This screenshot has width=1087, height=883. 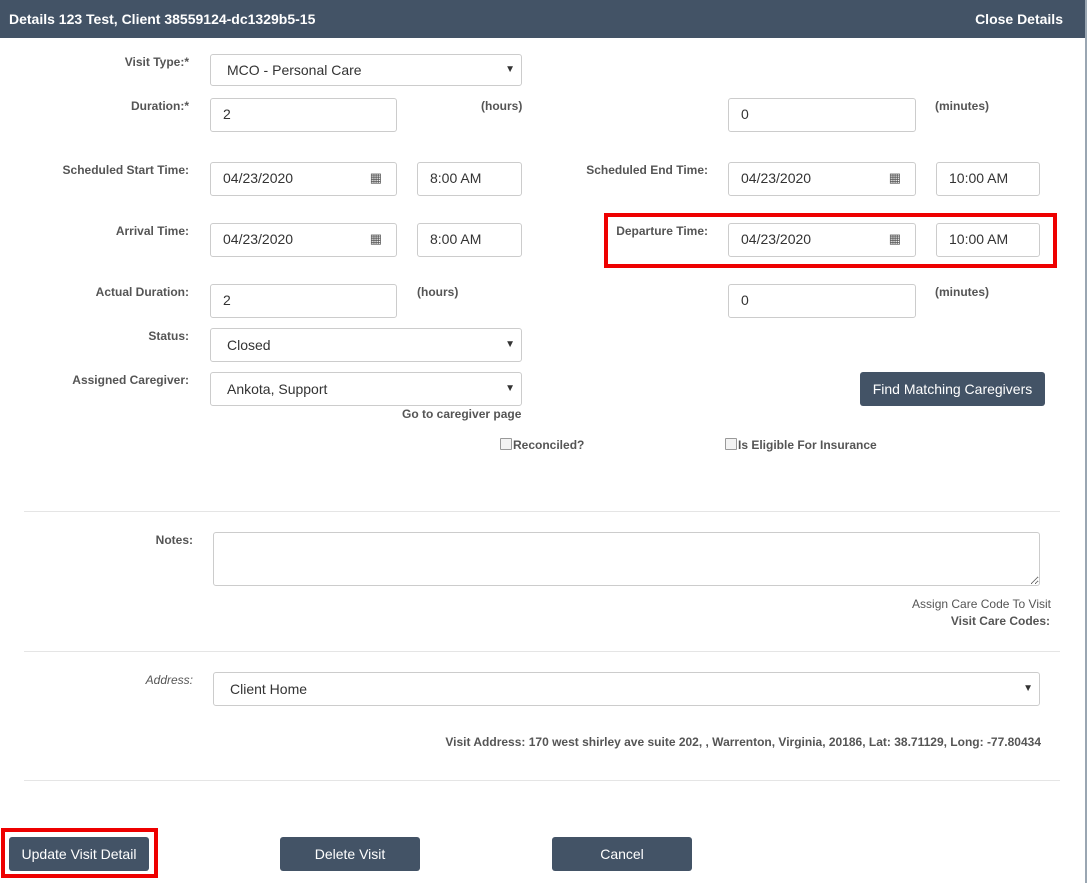 What do you see at coordinates (303, 179) in the screenshot?
I see `scheduled-start-date-input: 04/23/2020 ▦` at bounding box center [303, 179].